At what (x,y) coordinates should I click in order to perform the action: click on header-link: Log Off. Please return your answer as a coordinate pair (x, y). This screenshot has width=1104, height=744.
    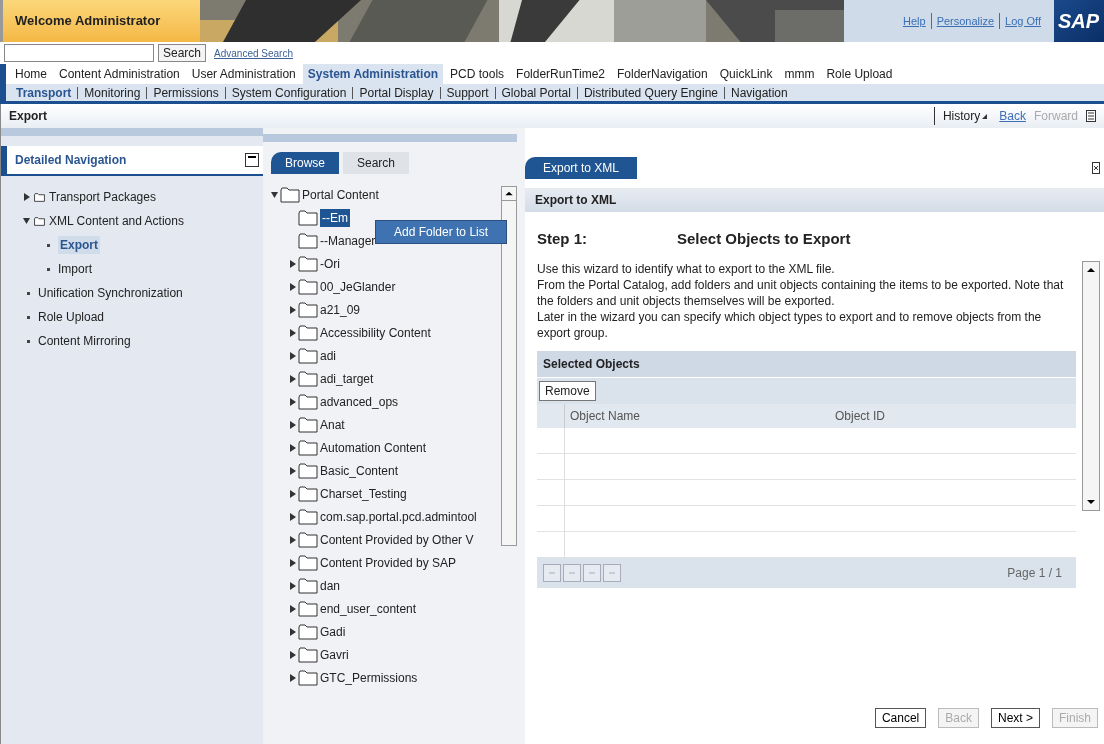
    Looking at the image, I should click on (1022, 21).